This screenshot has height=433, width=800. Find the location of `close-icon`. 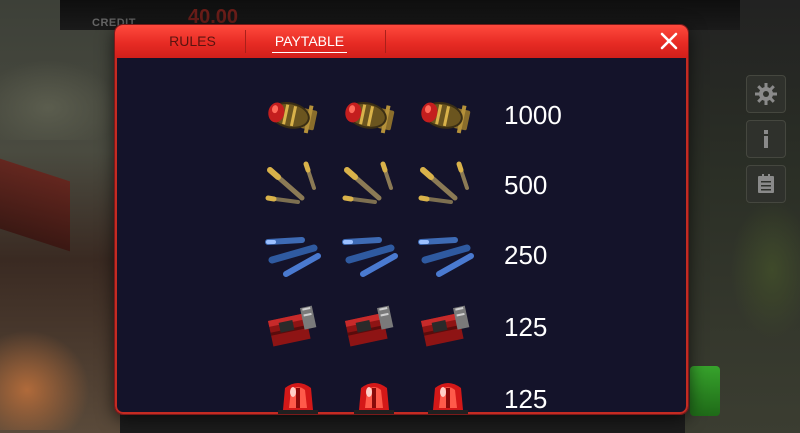

close-icon is located at coordinates (669, 41).